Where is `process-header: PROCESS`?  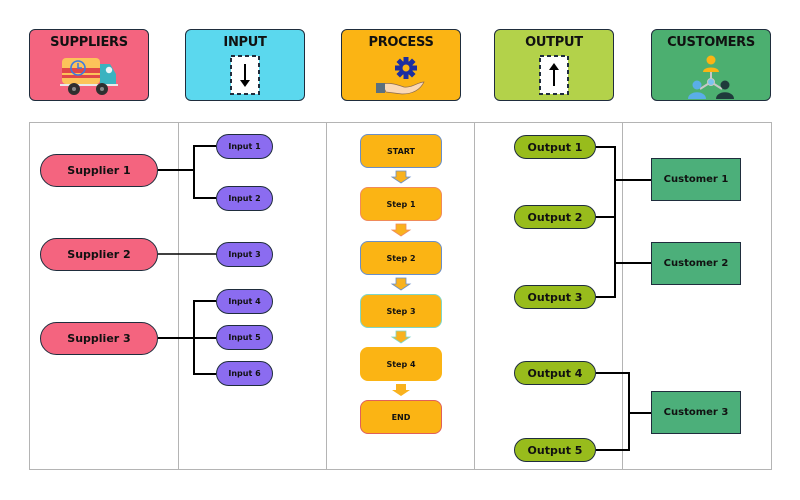 process-header: PROCESS is located at coordinates (401, 65).